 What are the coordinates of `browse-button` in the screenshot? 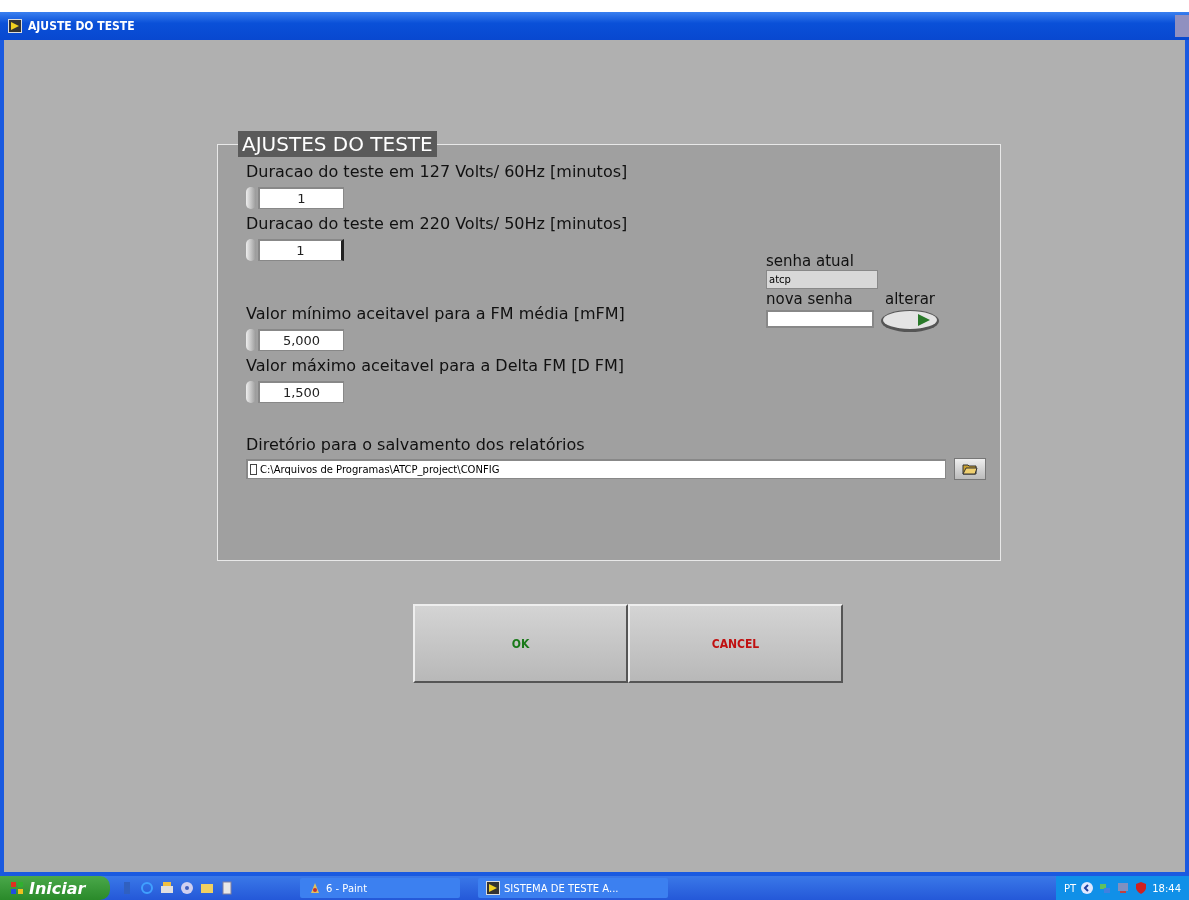 It's located at (970, 469).